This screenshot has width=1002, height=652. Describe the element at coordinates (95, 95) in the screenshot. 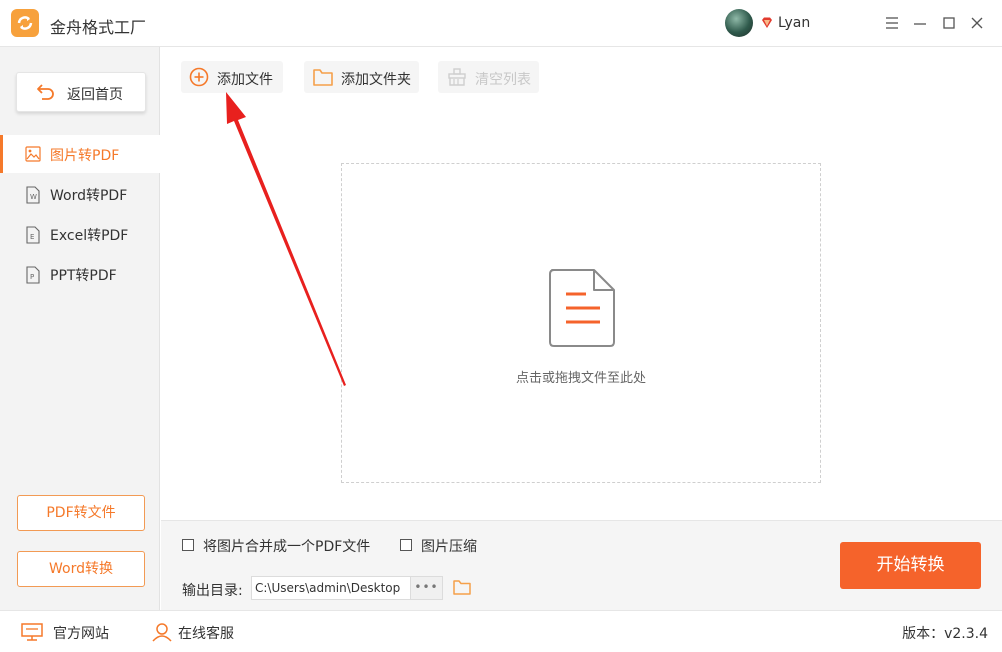

I see `back-home-label: 返回首页` at that location.